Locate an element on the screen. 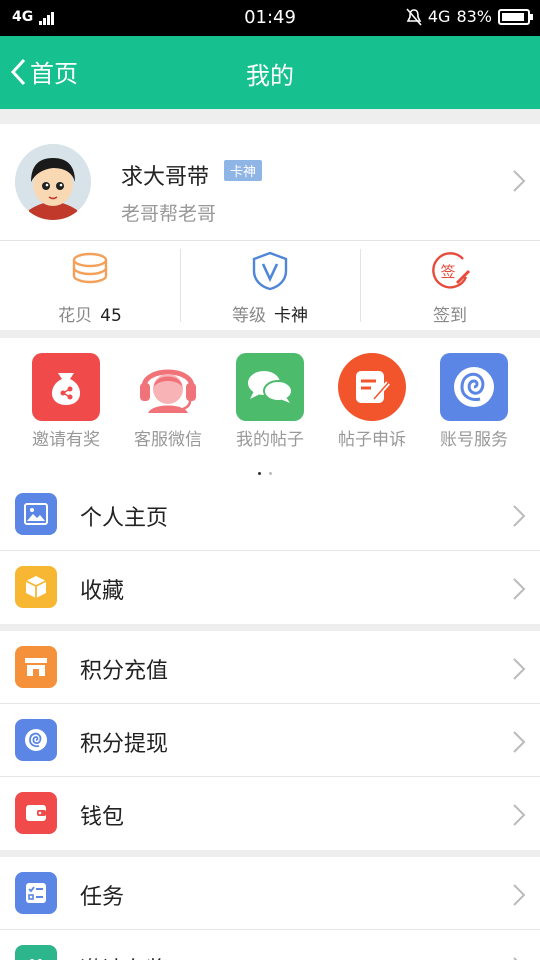 This screenshot has width=540, height=960. network-type-right: 4G is located at coordinates (439, 16).